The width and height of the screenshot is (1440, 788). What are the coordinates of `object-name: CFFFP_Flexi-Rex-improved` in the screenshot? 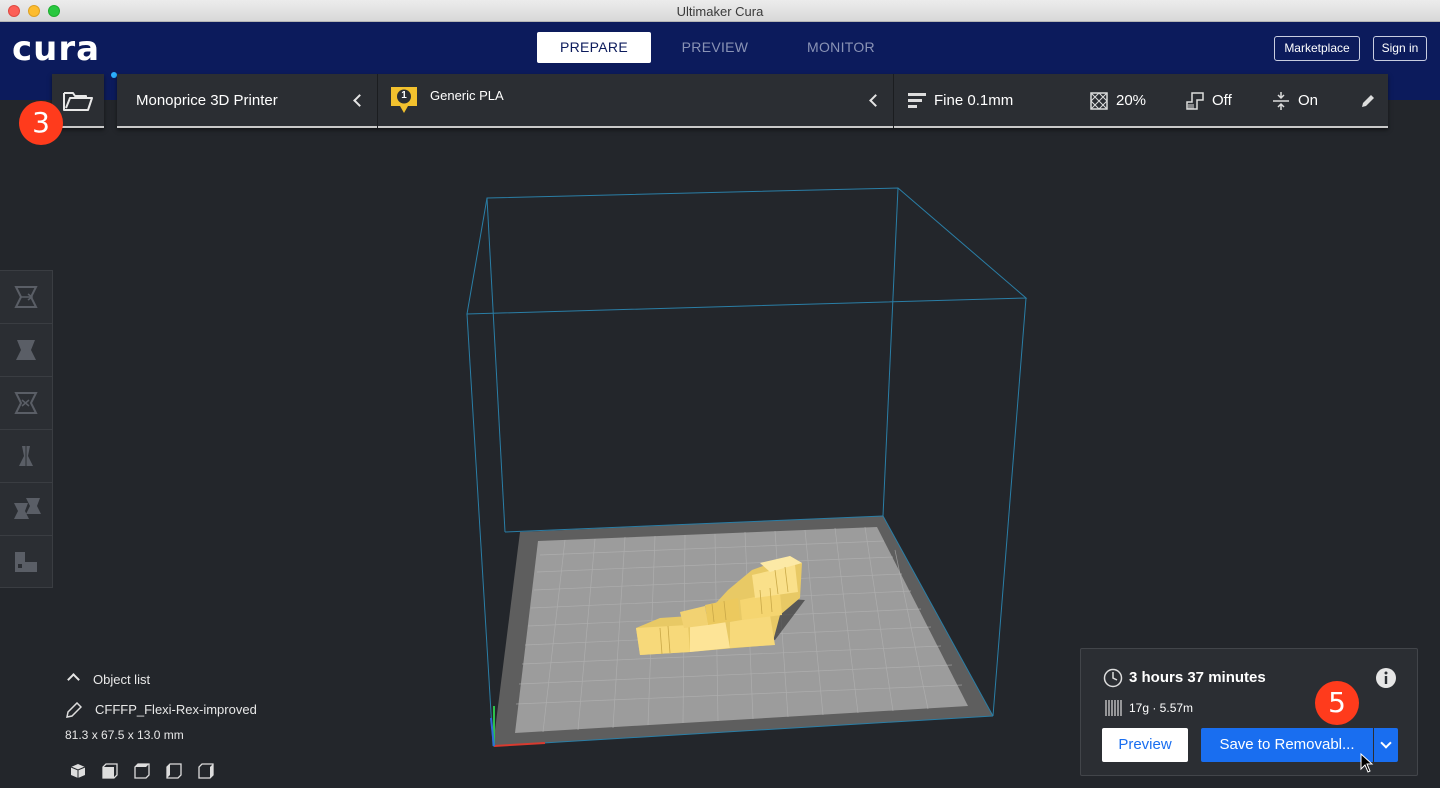 It's located at (176, 709).